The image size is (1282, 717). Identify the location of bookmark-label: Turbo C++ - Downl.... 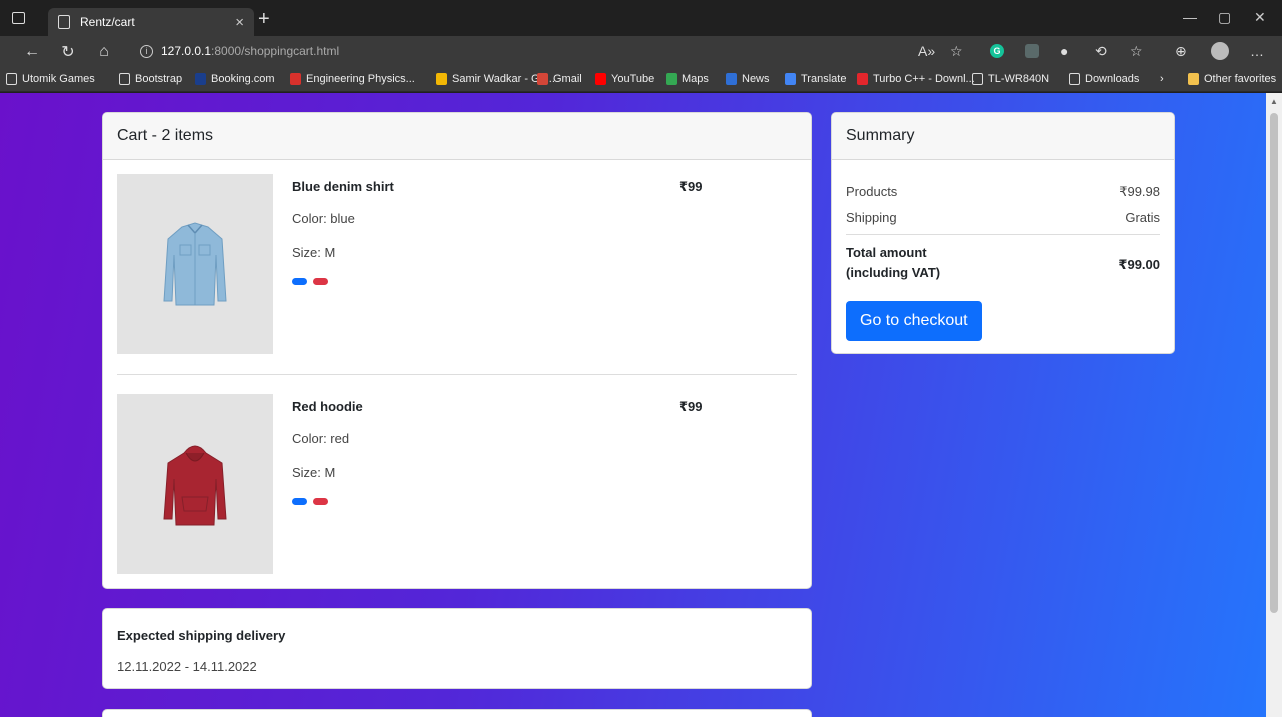
(924, 79).